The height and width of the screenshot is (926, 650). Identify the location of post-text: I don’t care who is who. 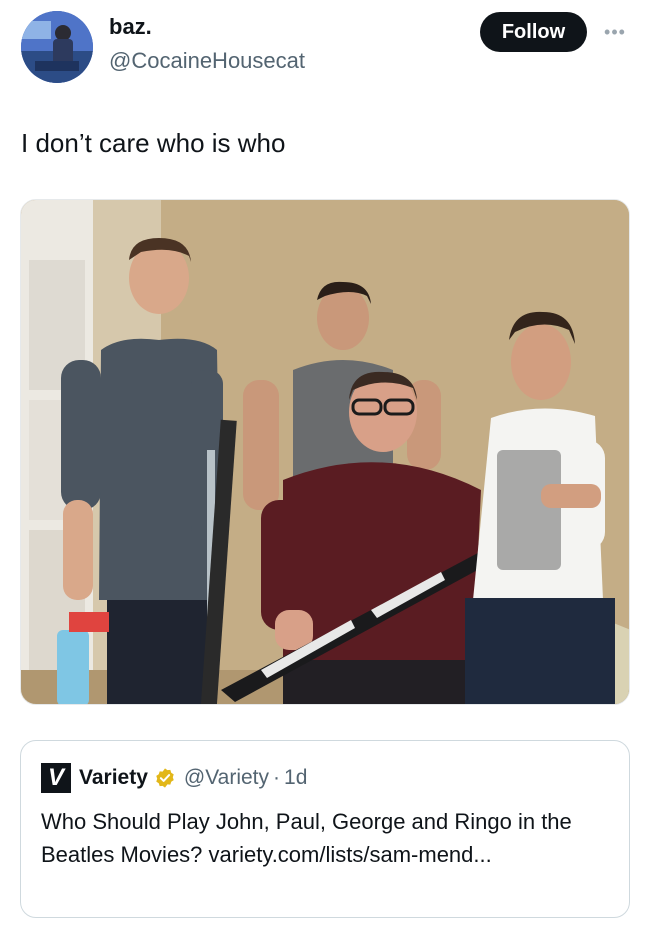
(153, 143).